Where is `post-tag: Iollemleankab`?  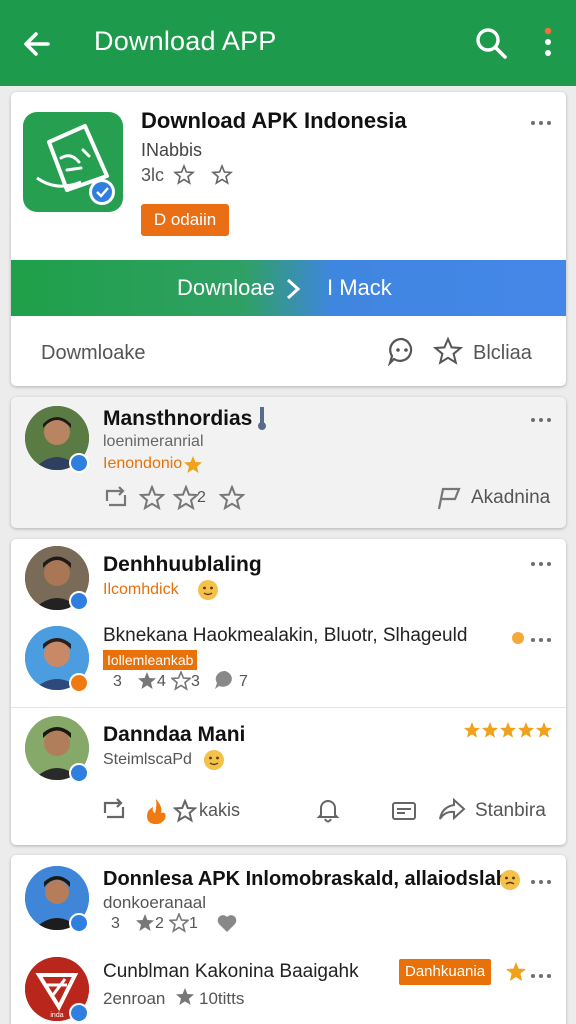
post-tag: Iollemleankab is located at coordinates (150, 660).